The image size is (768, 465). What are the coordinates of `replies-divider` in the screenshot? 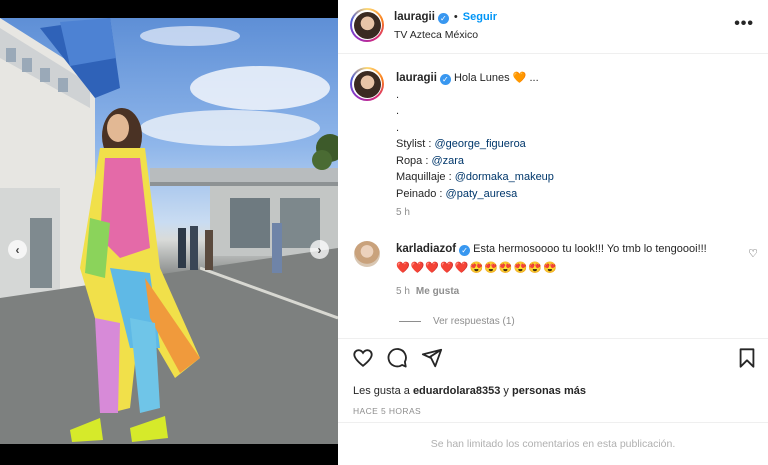 It's located at (410, 321).